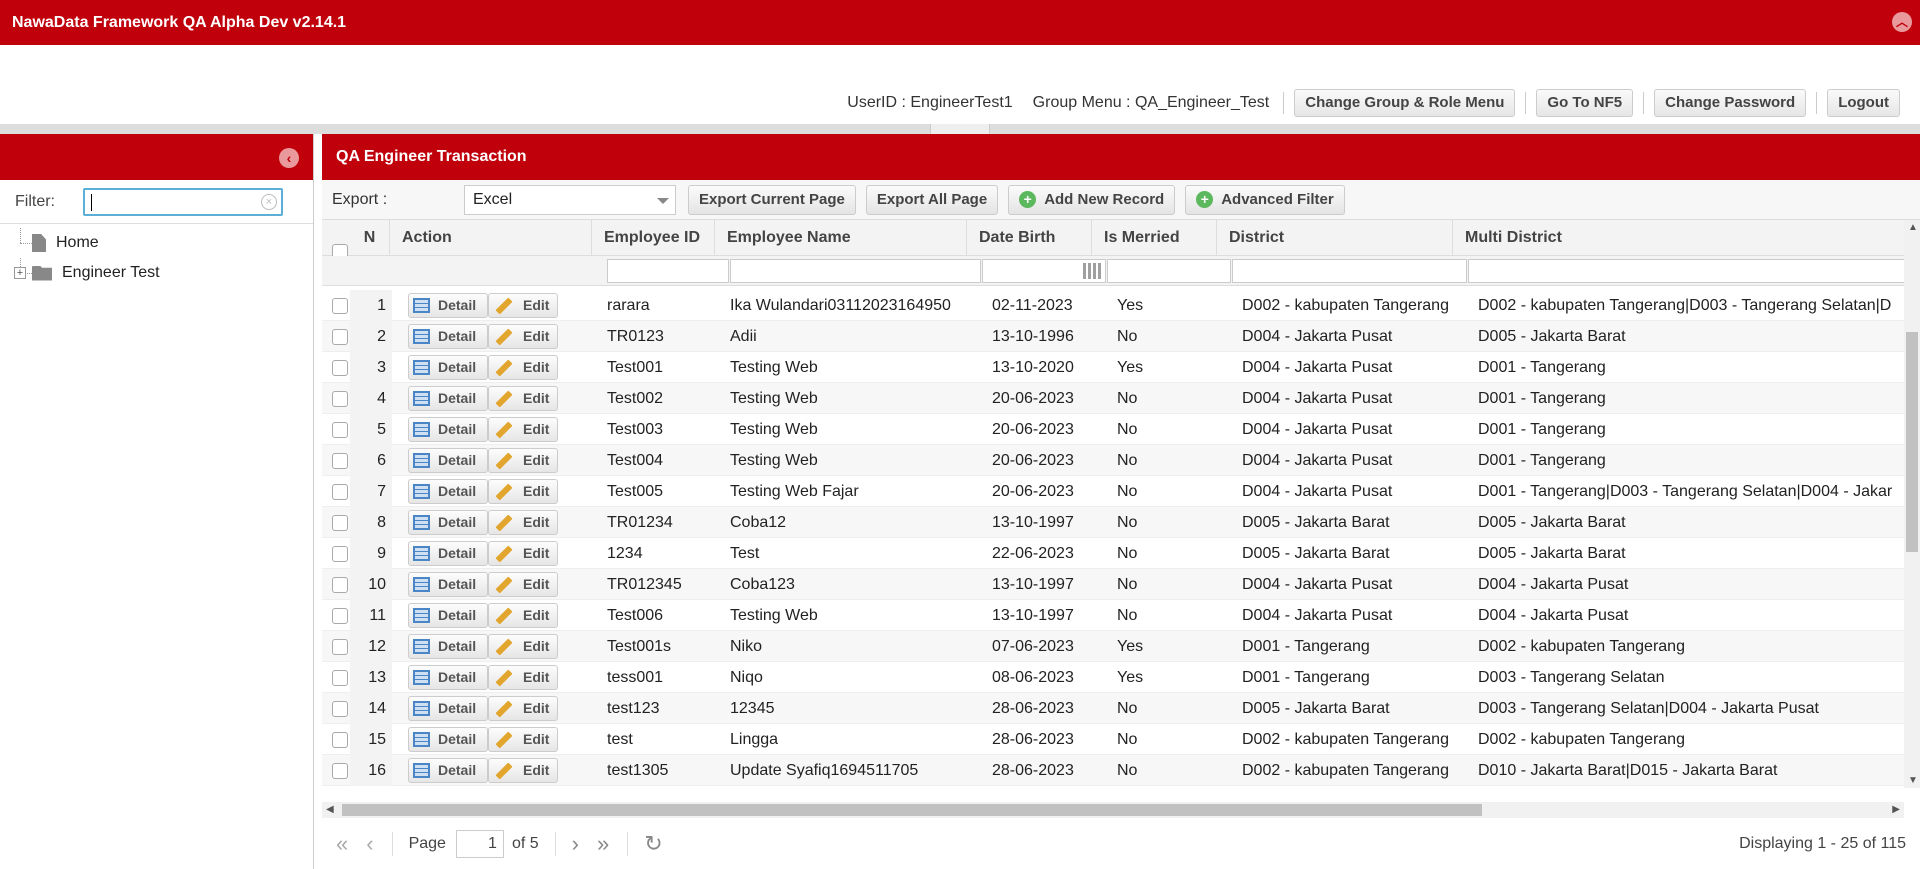  Describe the element at coordinates (370, 238) in the screenshot. I see `column-header-n: N` at that location.